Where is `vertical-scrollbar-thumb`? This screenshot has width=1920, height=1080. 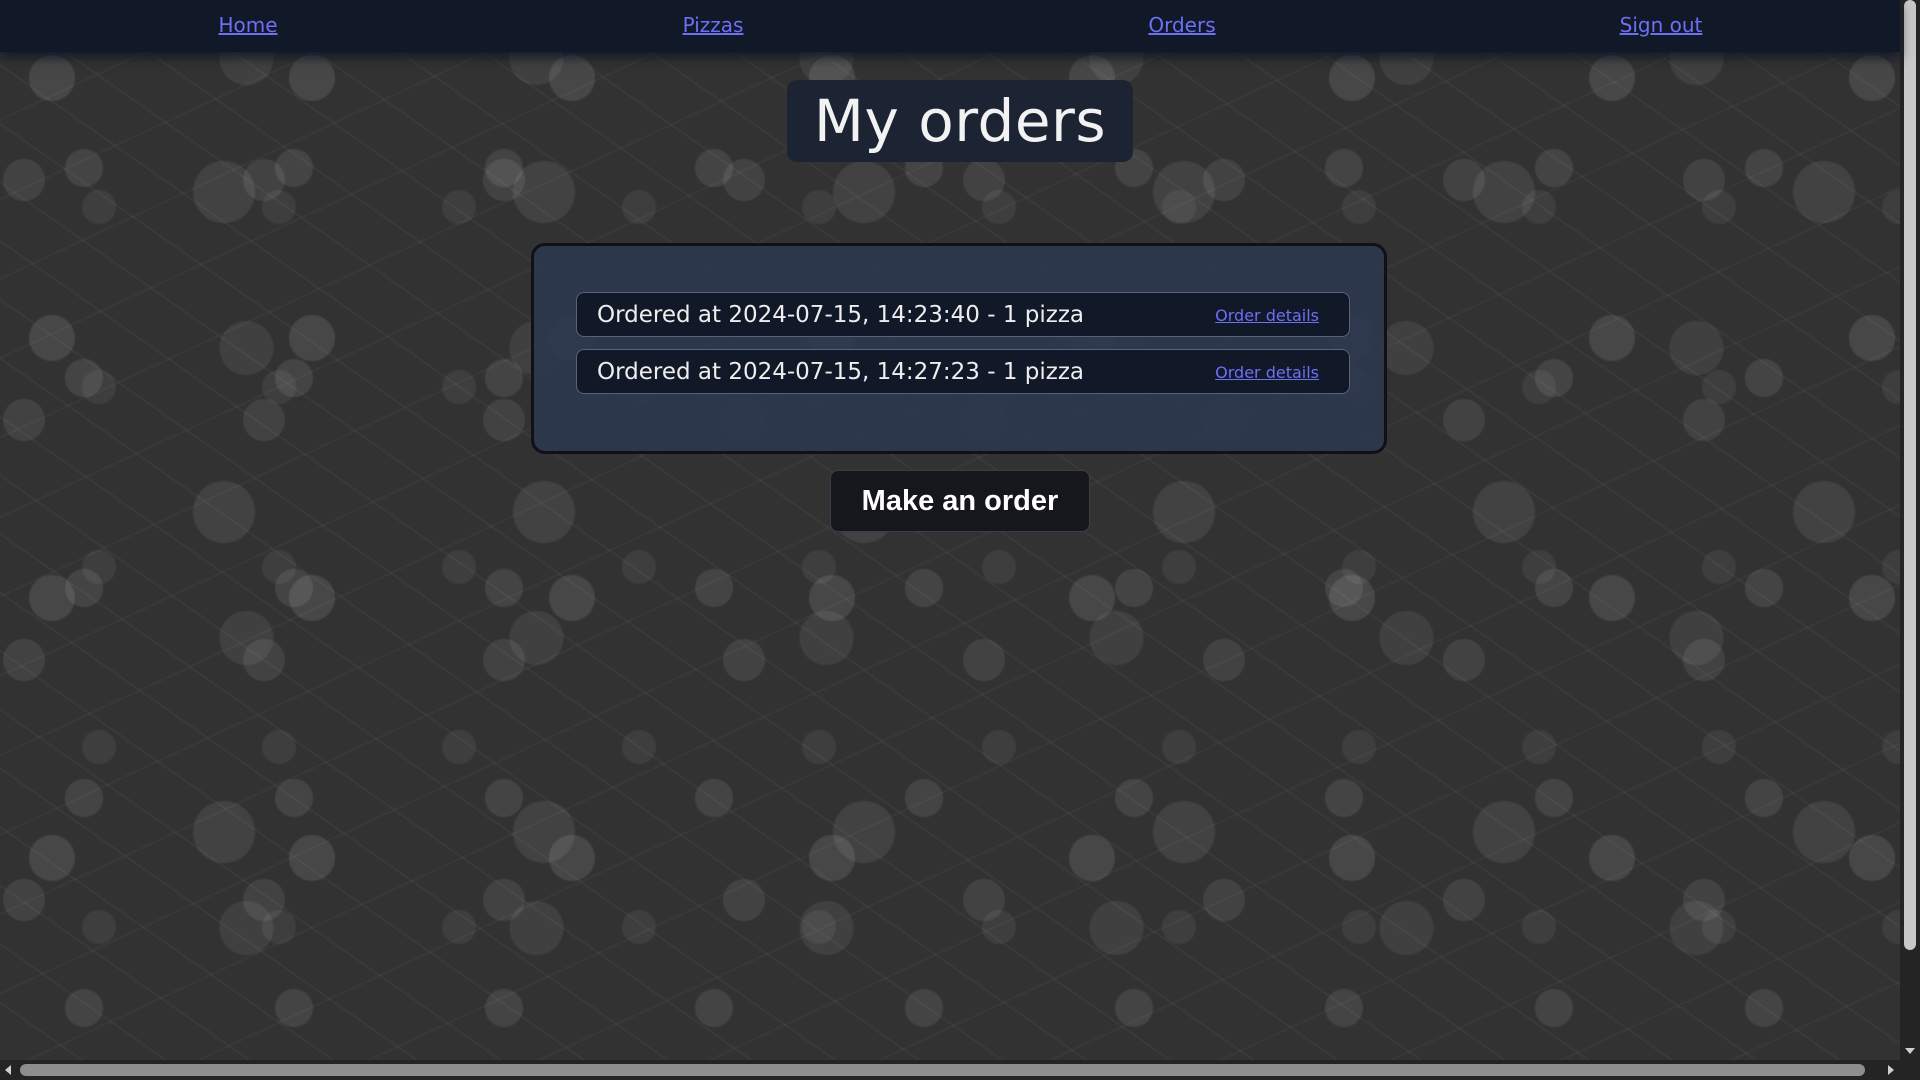
vertical-scrollbar-thumb is located at coordinates (1910, 475).